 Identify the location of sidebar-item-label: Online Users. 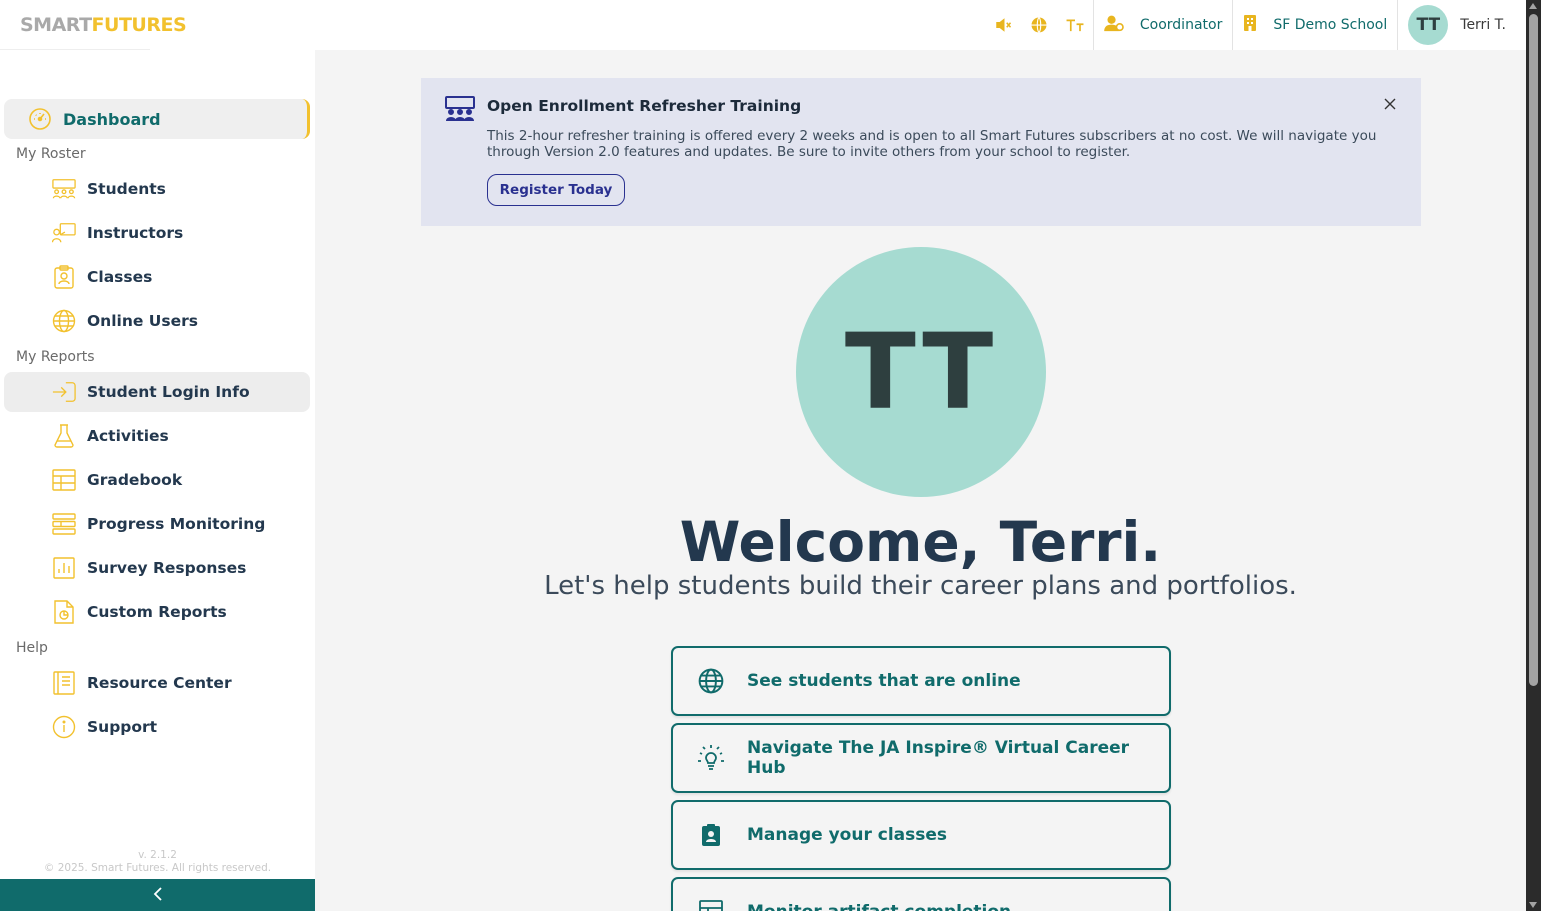
(142, 321).